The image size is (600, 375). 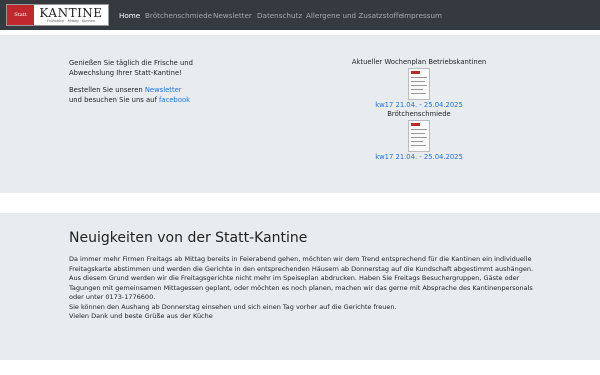 I want to click on logo-badge: Statt, so click(x=20, y=15).